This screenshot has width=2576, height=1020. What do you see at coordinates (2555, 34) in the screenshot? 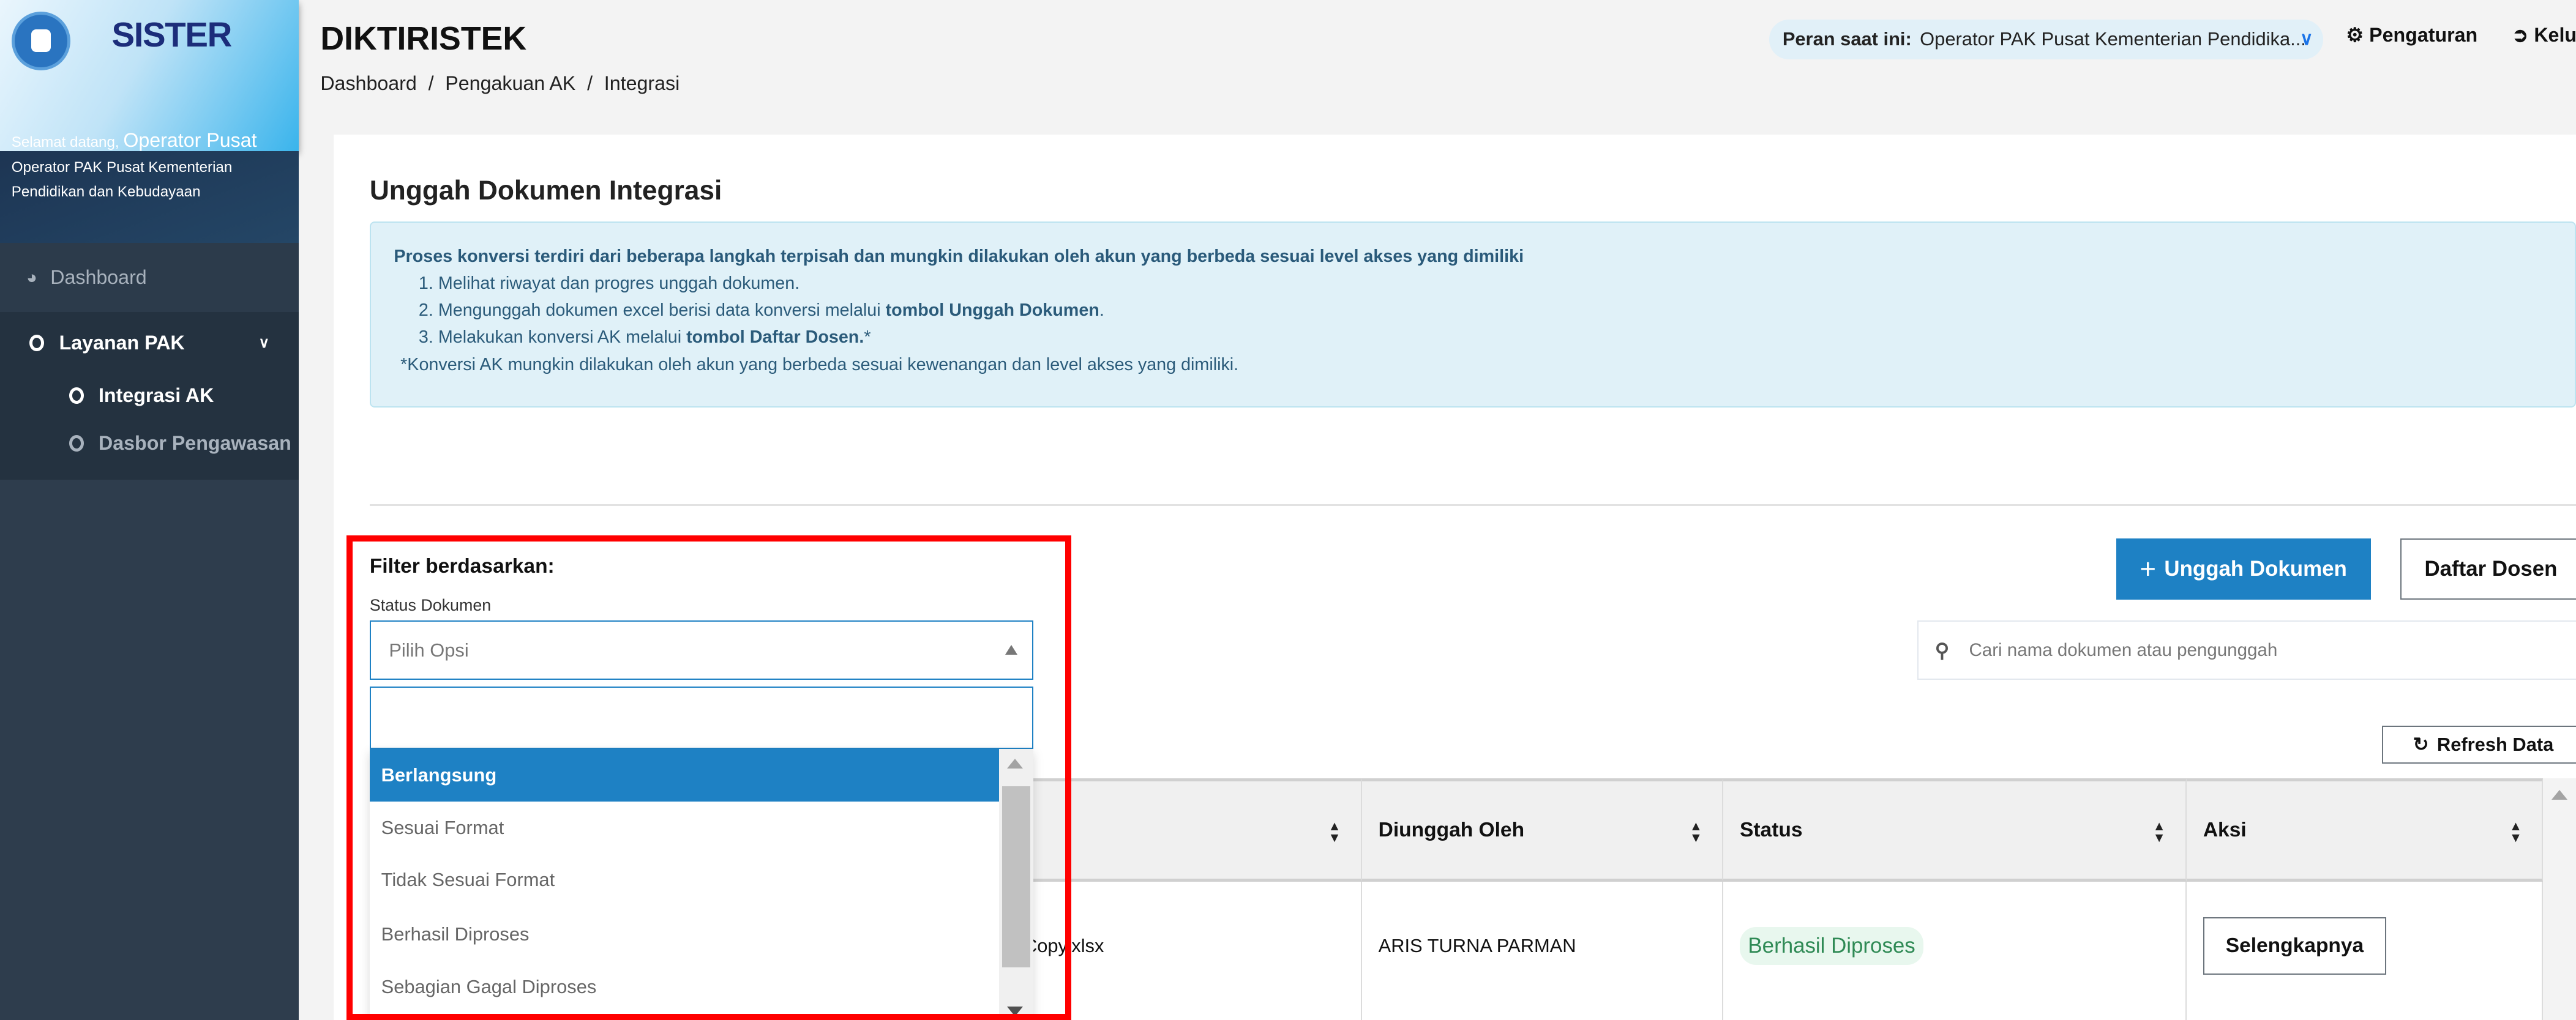
I see `logout-label: Kelu` at bounding box center [2555, 34].